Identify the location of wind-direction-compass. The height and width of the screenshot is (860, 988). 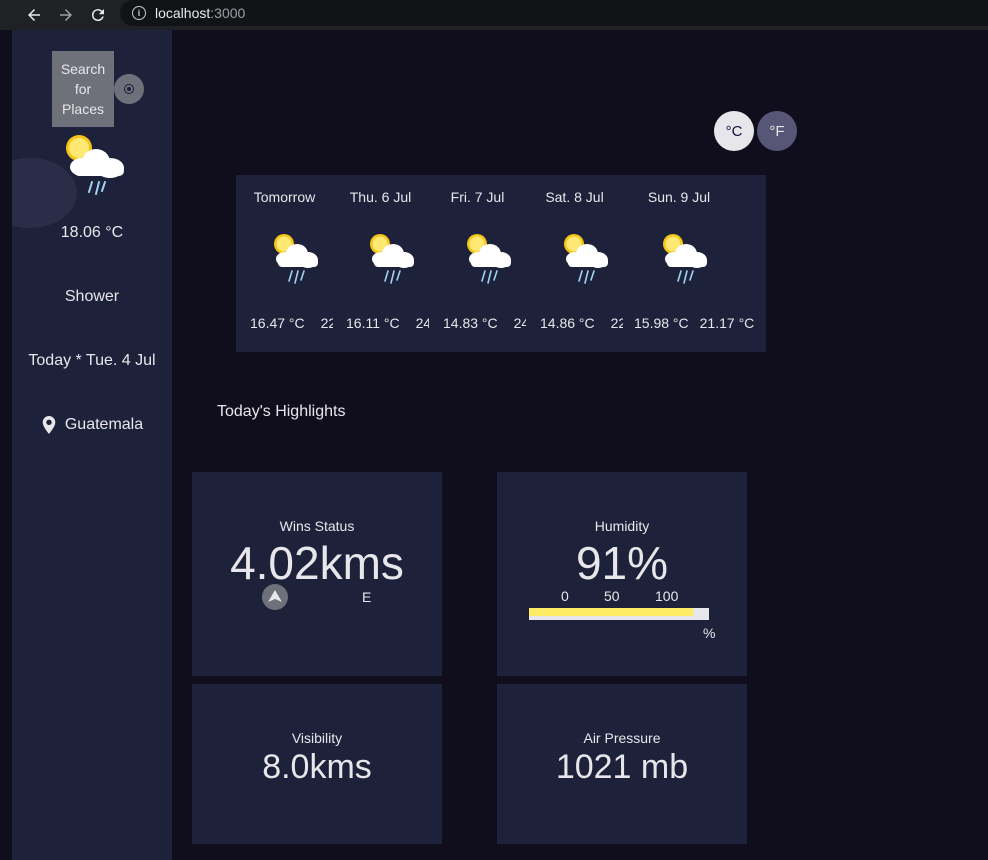
(275, 597).